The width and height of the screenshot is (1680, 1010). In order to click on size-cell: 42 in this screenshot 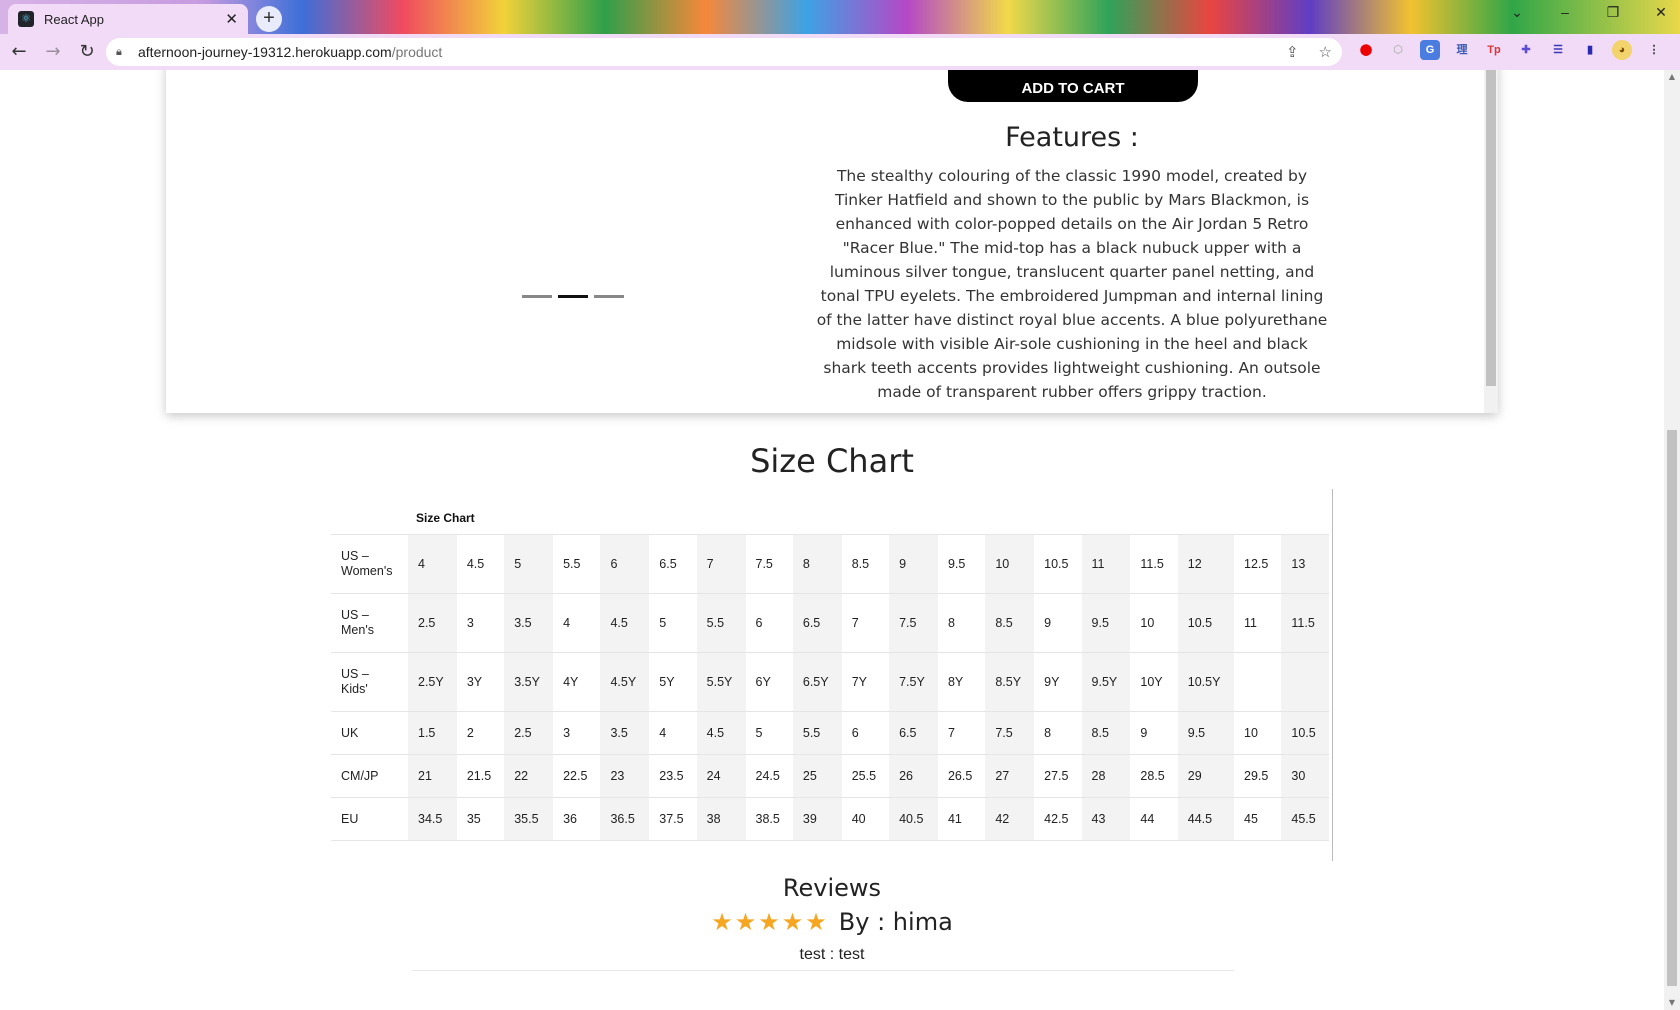, I will do `click(1010, 819)`.